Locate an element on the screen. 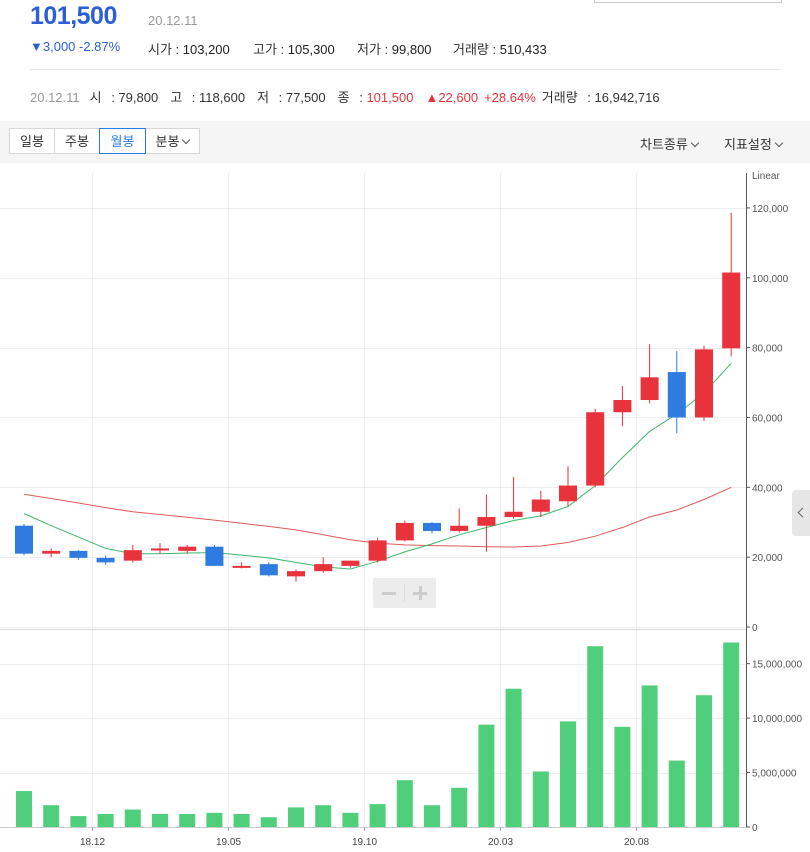 Image resolution: width=810 pixels, height=852 pixels. open-value: 103,200 is located at coordinates (206, 49).